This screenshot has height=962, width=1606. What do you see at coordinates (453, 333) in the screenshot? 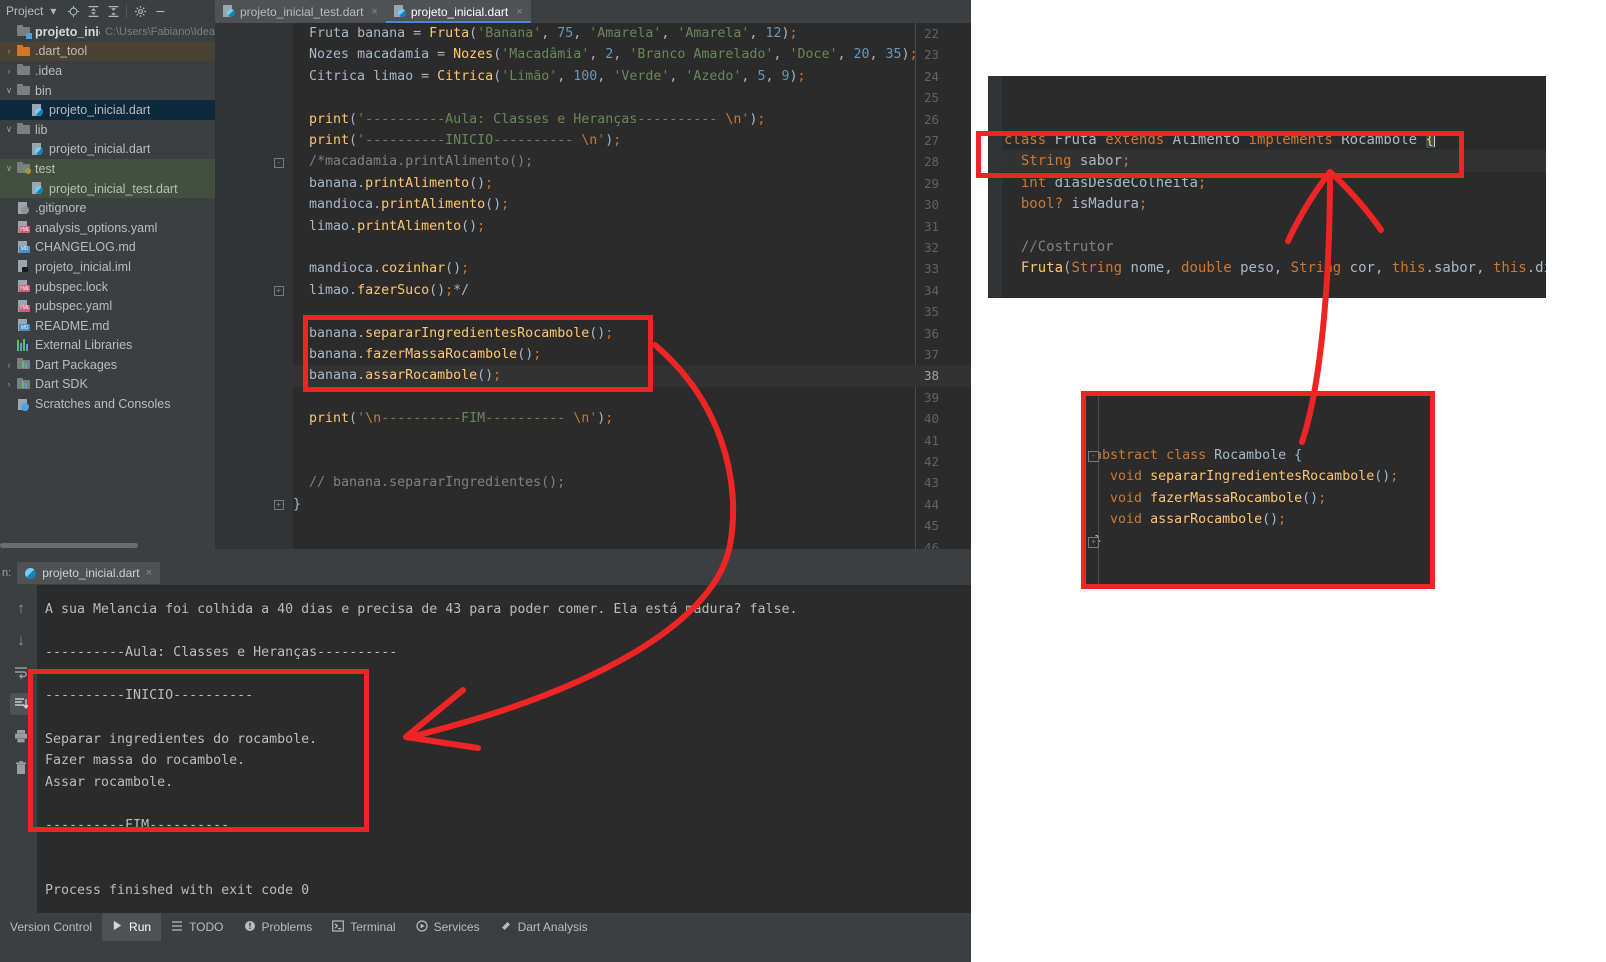
I see `code-line: banana.separarIngredientesRocambole();` at bounding box center [453, 333].